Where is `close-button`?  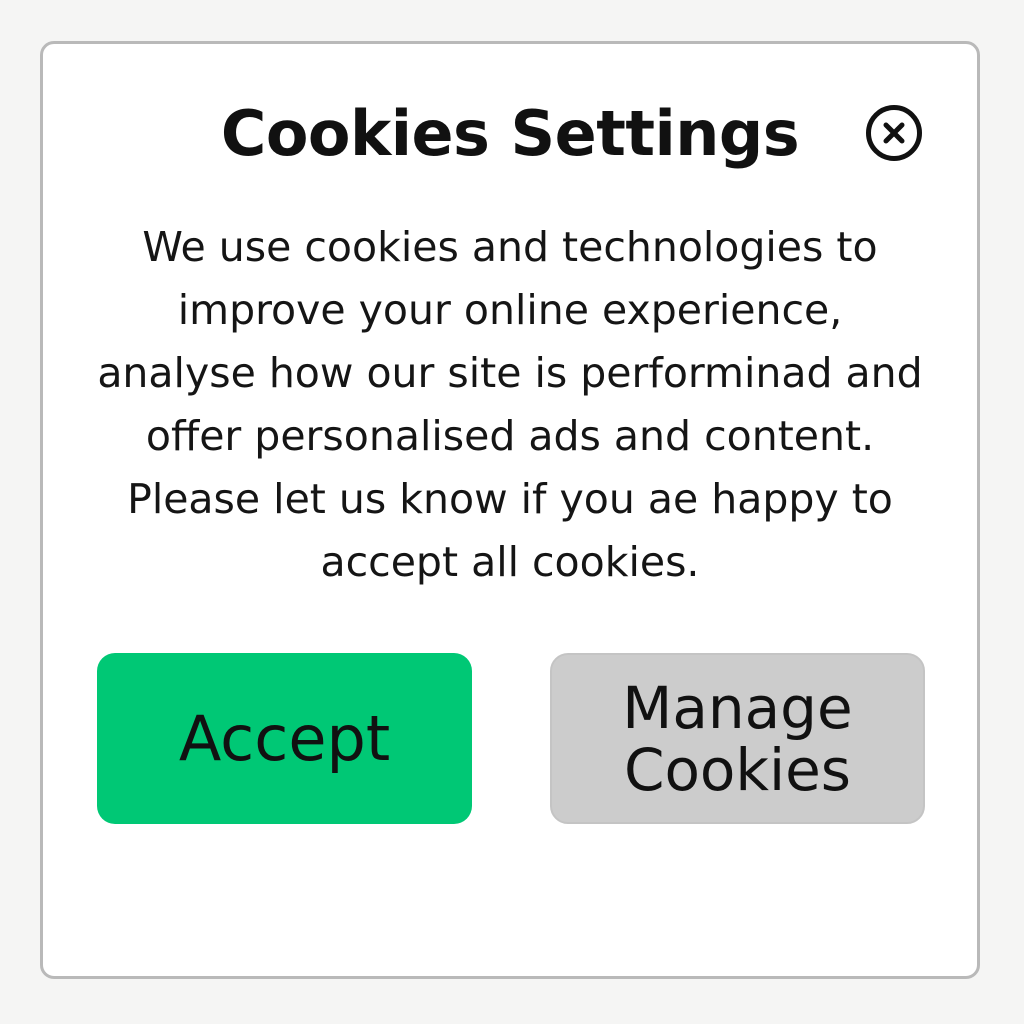 close-button is located at coordinates (894, 133).